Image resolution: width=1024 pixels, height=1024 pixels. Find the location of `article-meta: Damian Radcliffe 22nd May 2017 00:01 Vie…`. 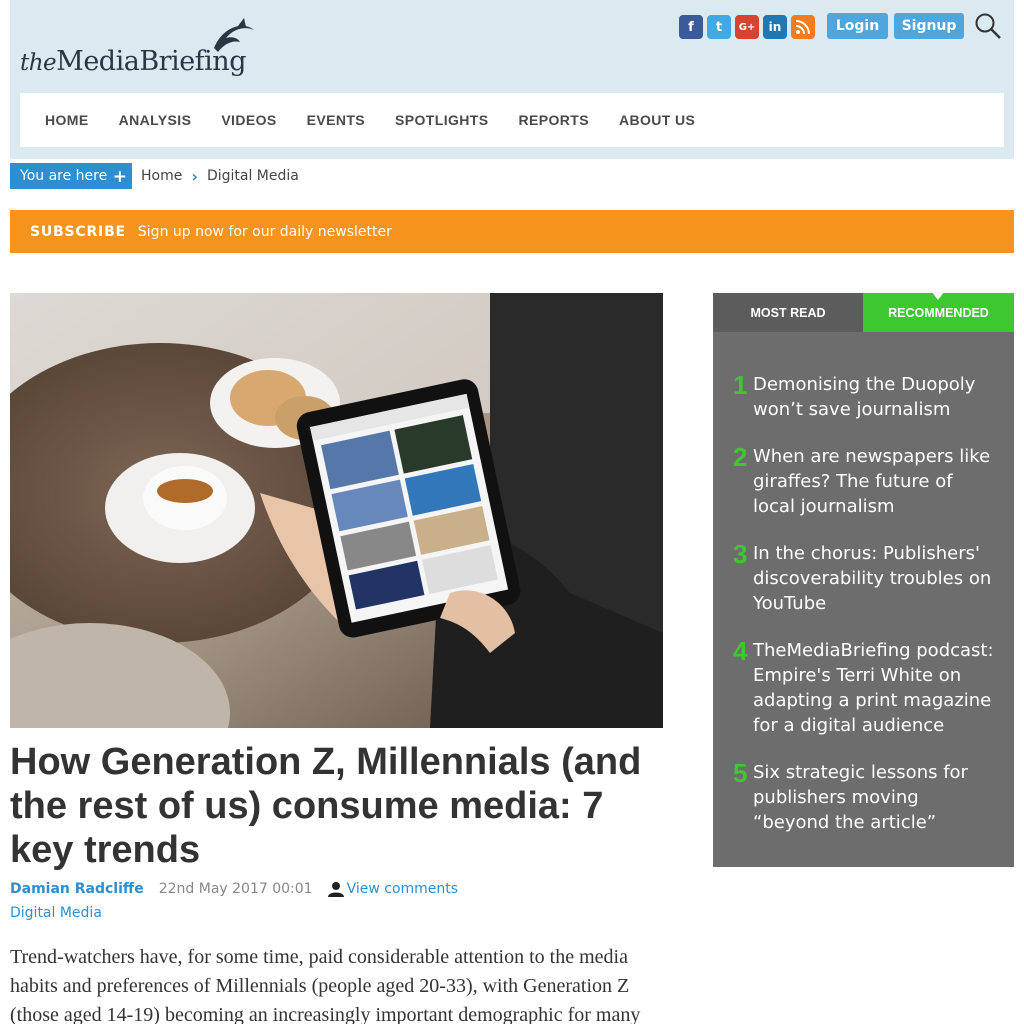

article-meta: Damian Radcliffe 22nd May 2017 00:01 Vie… is located at coordinates (234, 889).